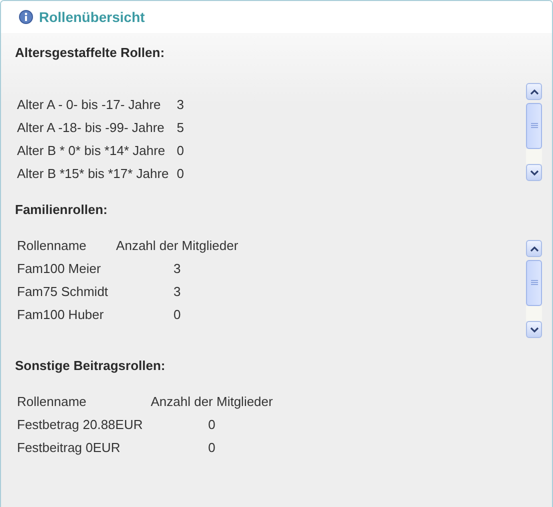  What do you see at coordinates (69, 448) in the screenshot?
I see `table-cell-text: Festbeitrag 0EUR` at bounding box center [69, 448].